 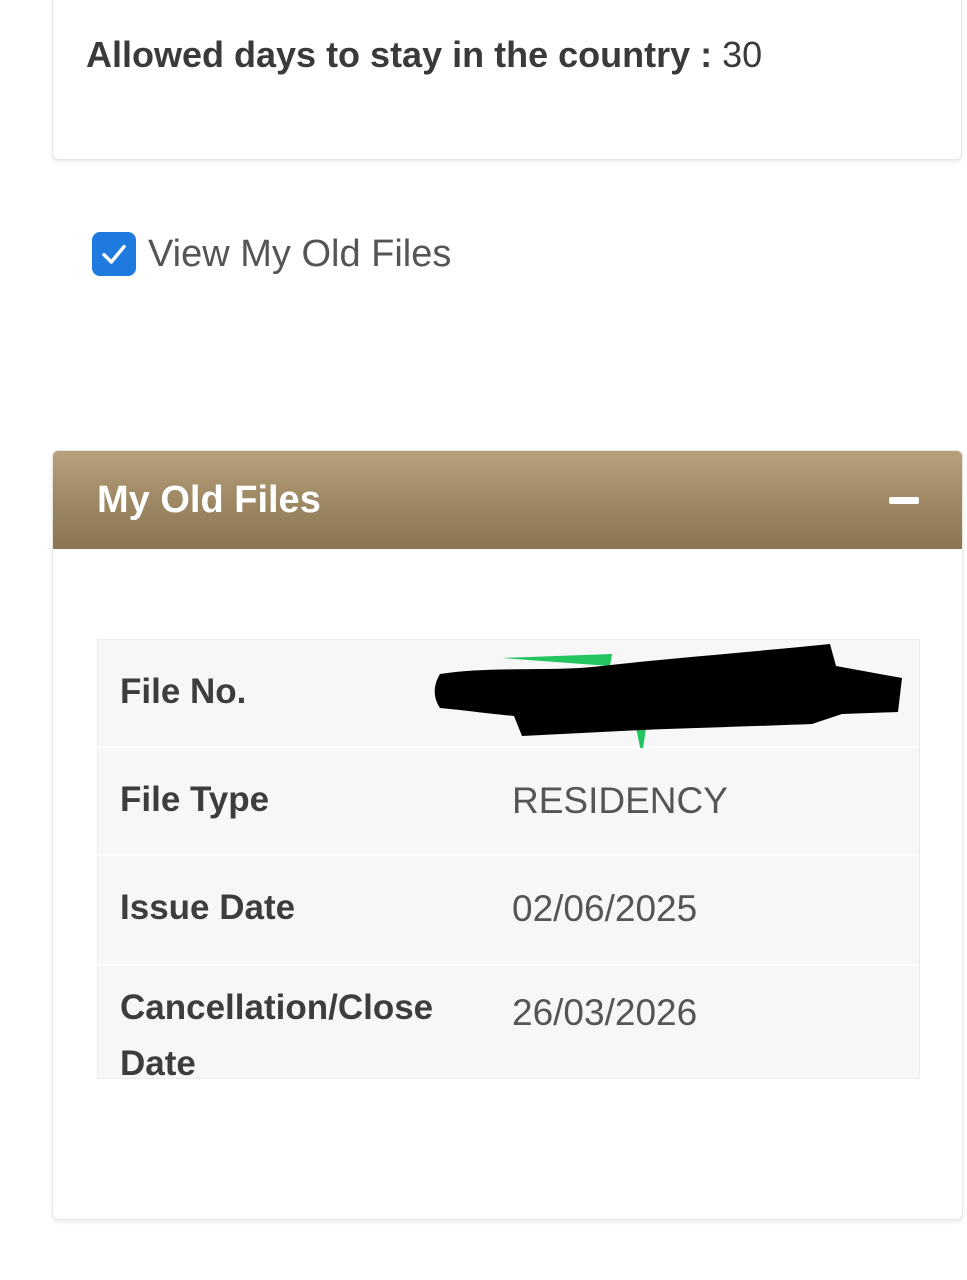 I want to click on allowed-days-value: 30, so click(x=742, y=54).